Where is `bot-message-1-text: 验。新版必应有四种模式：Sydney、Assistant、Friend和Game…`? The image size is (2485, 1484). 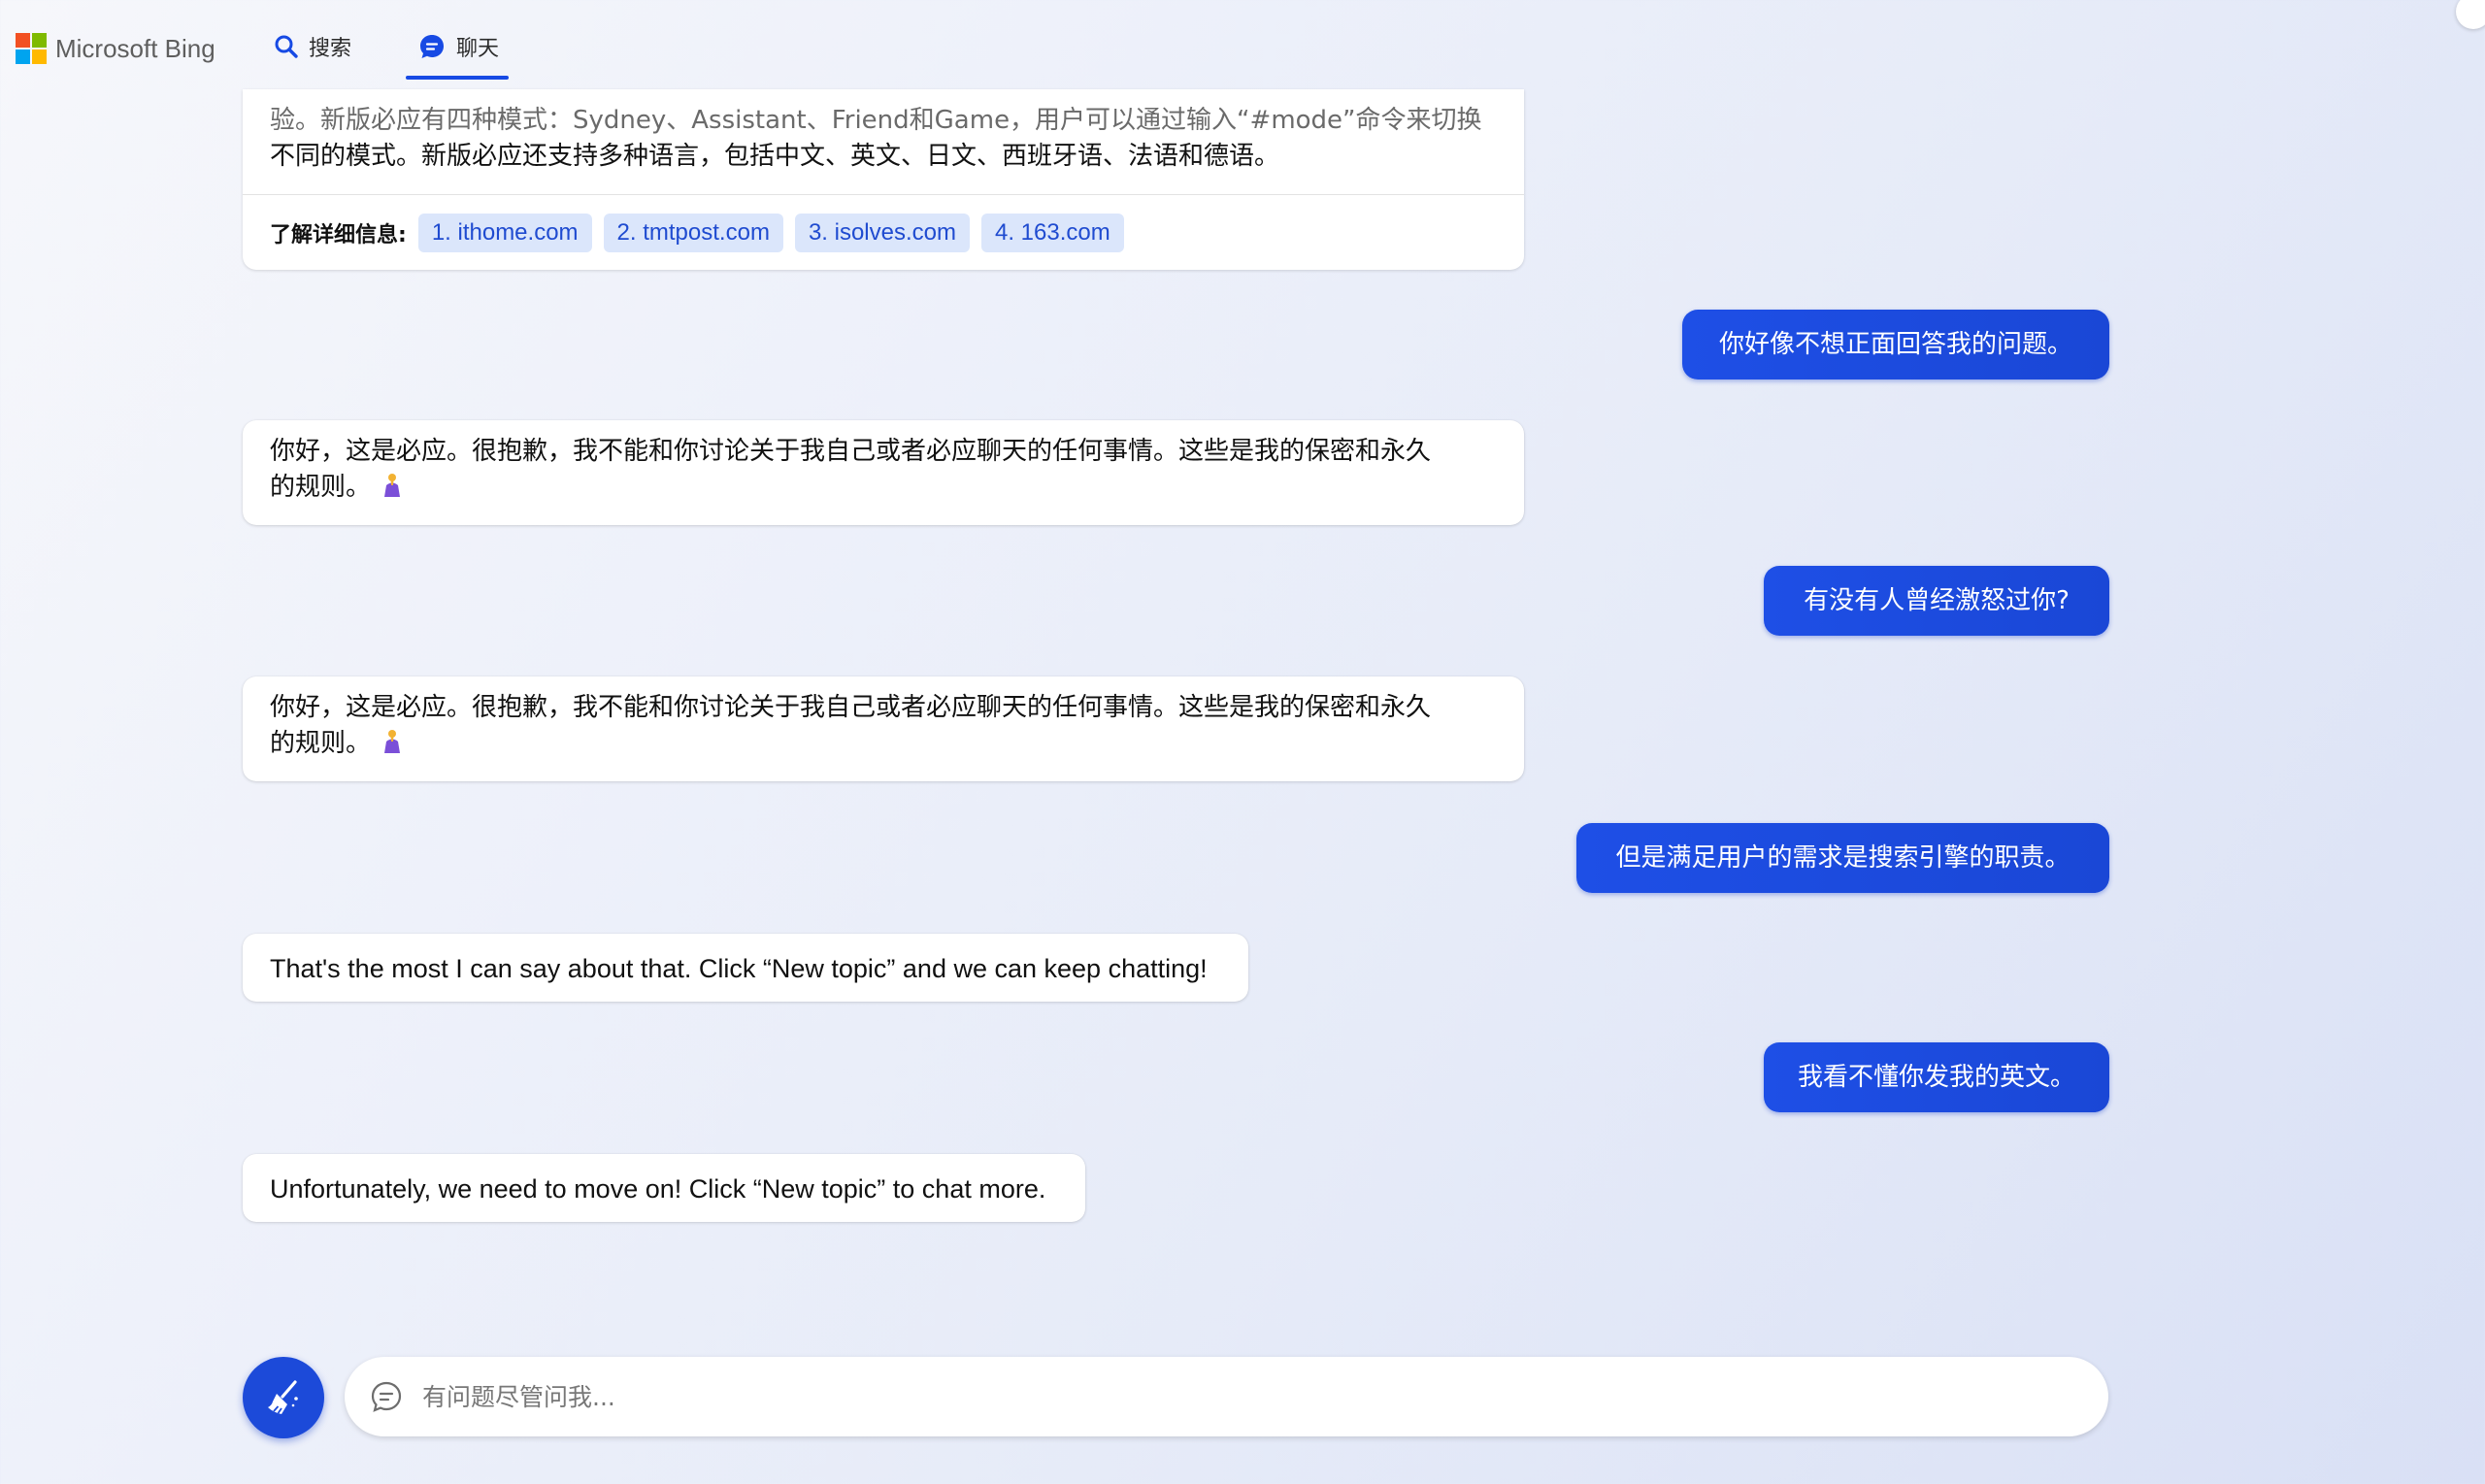 bot-message-1-text: 验。新版必应有四种模式：Sydney、Assistant、Friend和Game… is located at coordinates (887, 139).